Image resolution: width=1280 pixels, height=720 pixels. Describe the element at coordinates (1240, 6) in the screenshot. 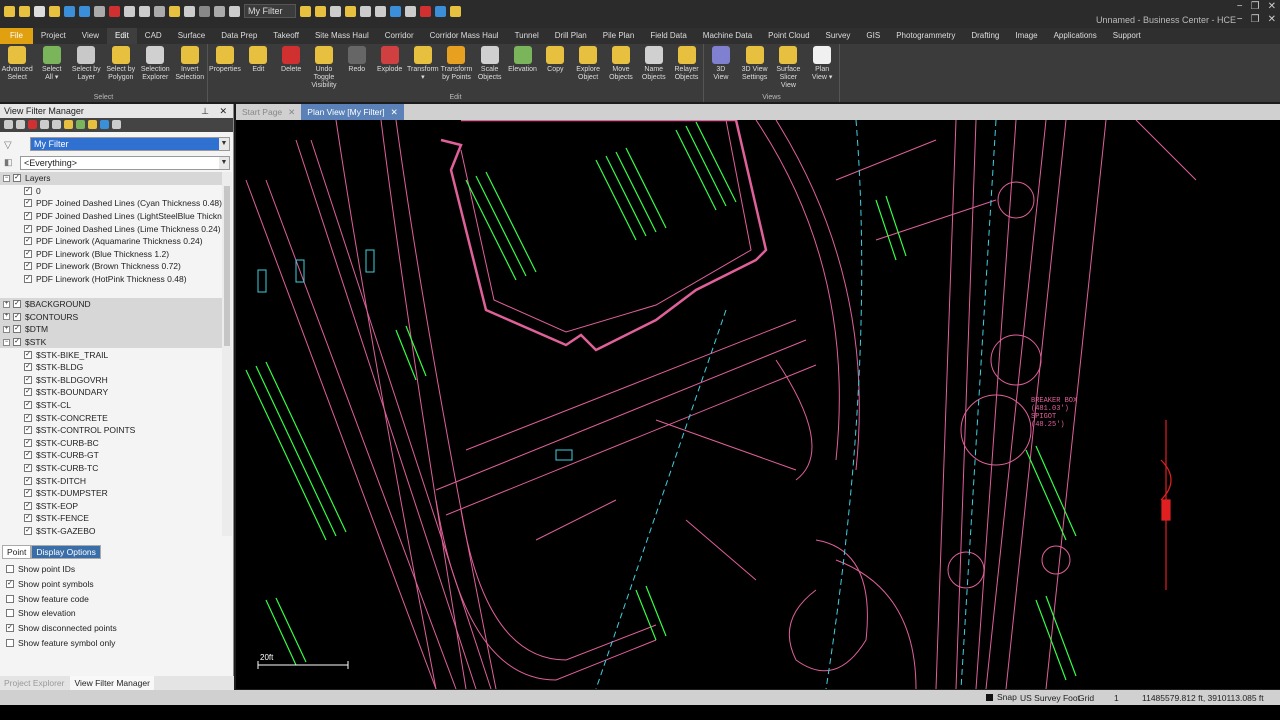

I see `minimize-icon: −` at that location.